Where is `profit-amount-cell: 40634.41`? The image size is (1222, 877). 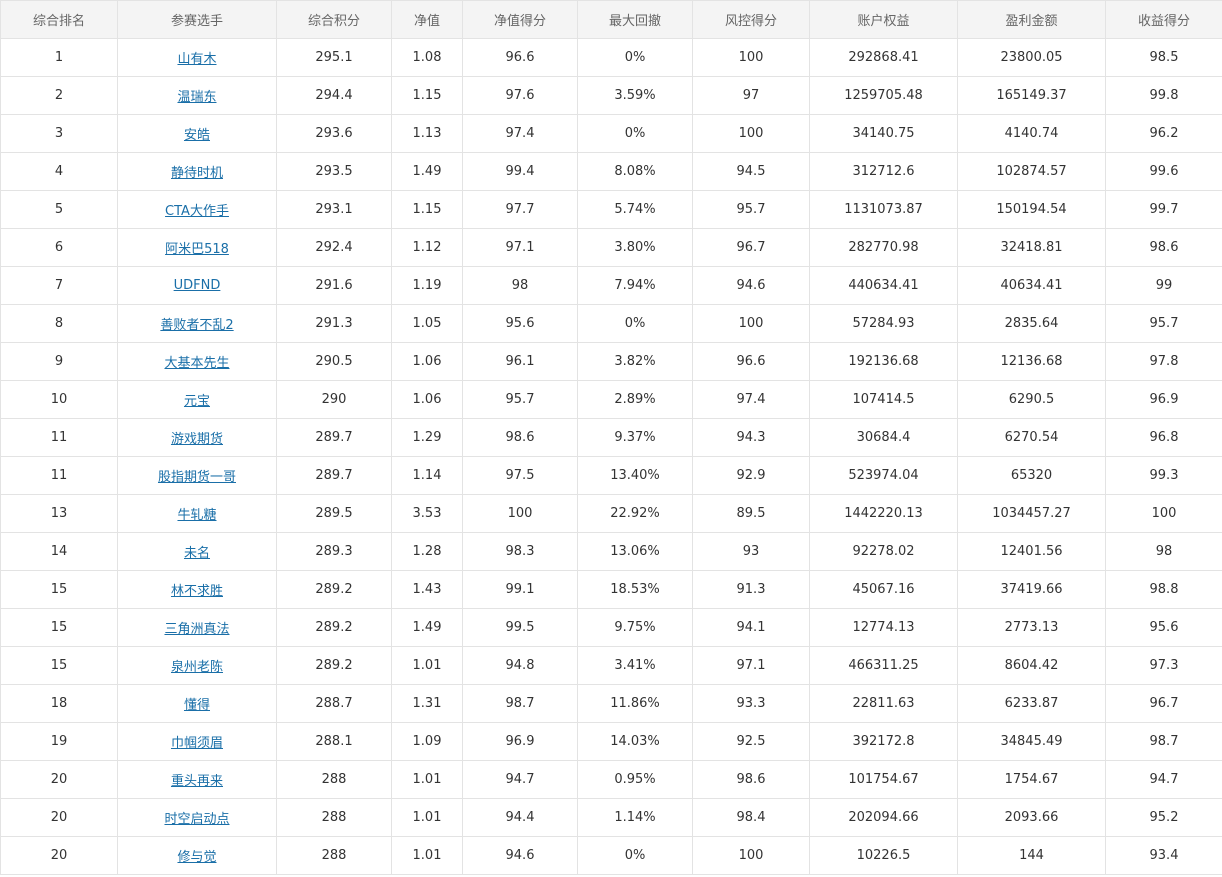 profit-amount-cell: 40634.41 is located at coordinates (1031, 285).